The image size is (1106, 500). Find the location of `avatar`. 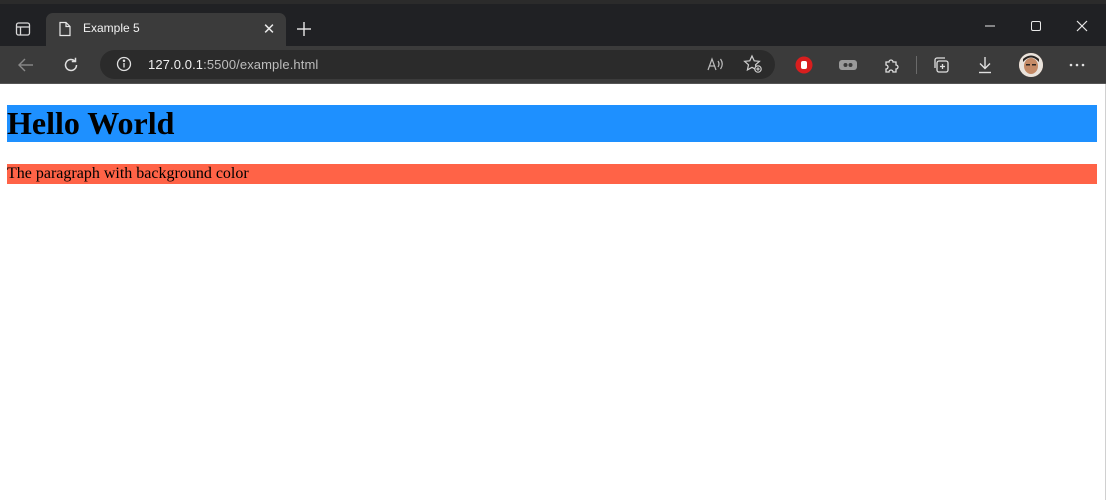

avatar is located at coordinates (1031, 65).